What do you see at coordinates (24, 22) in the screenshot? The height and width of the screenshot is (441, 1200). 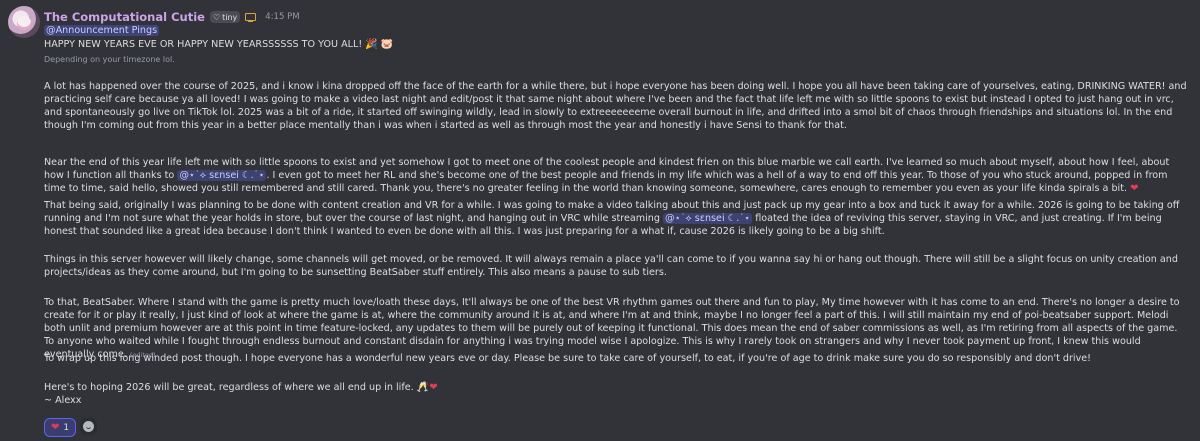 I see `avatar` at bounding box center [24, 22].